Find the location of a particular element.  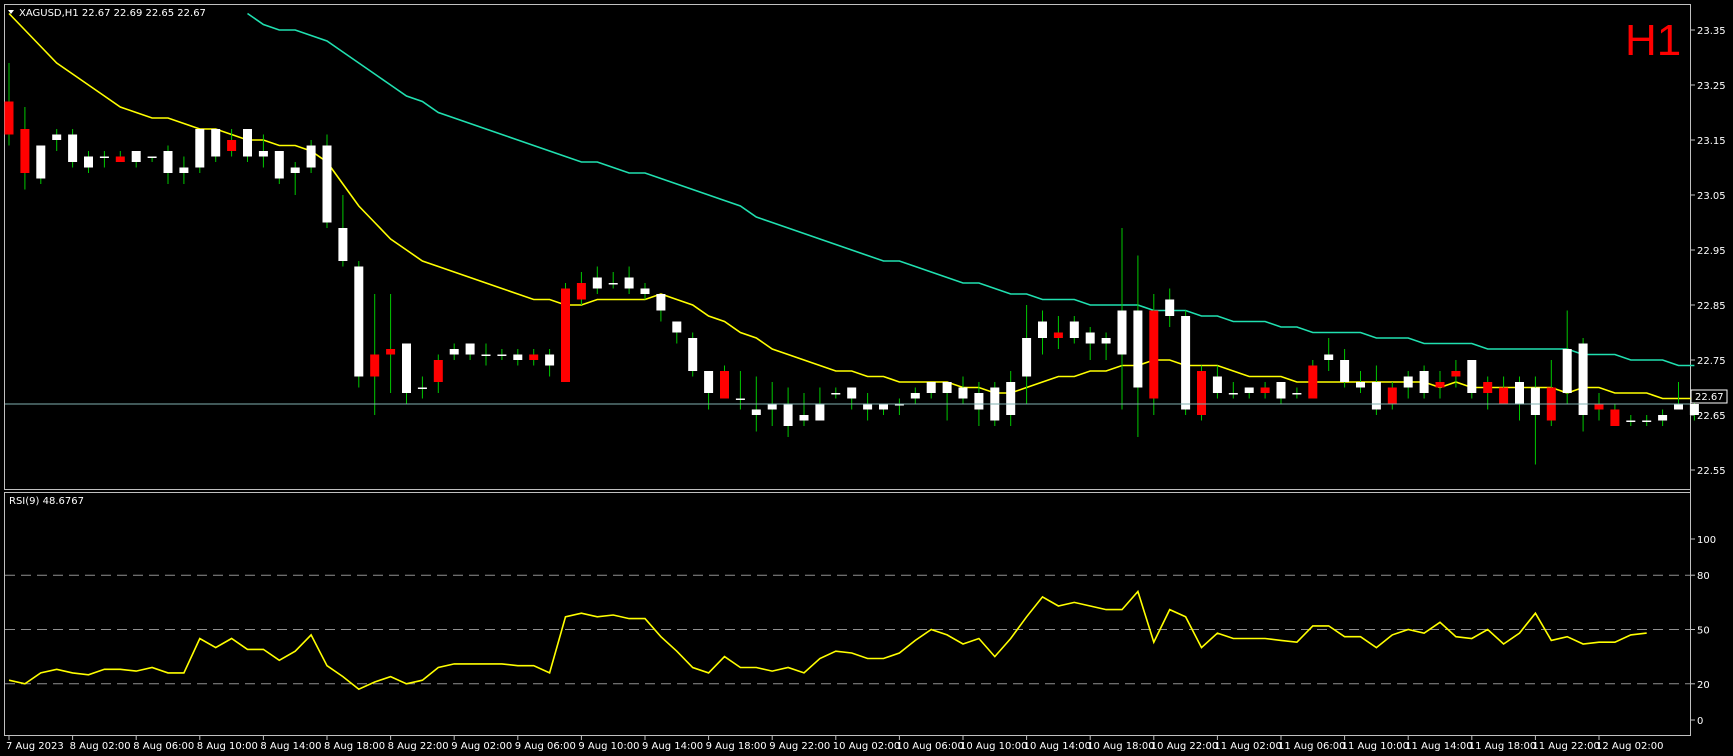

time-tick-label: 7 Aug 2023 is located at coordinates (35, 746).